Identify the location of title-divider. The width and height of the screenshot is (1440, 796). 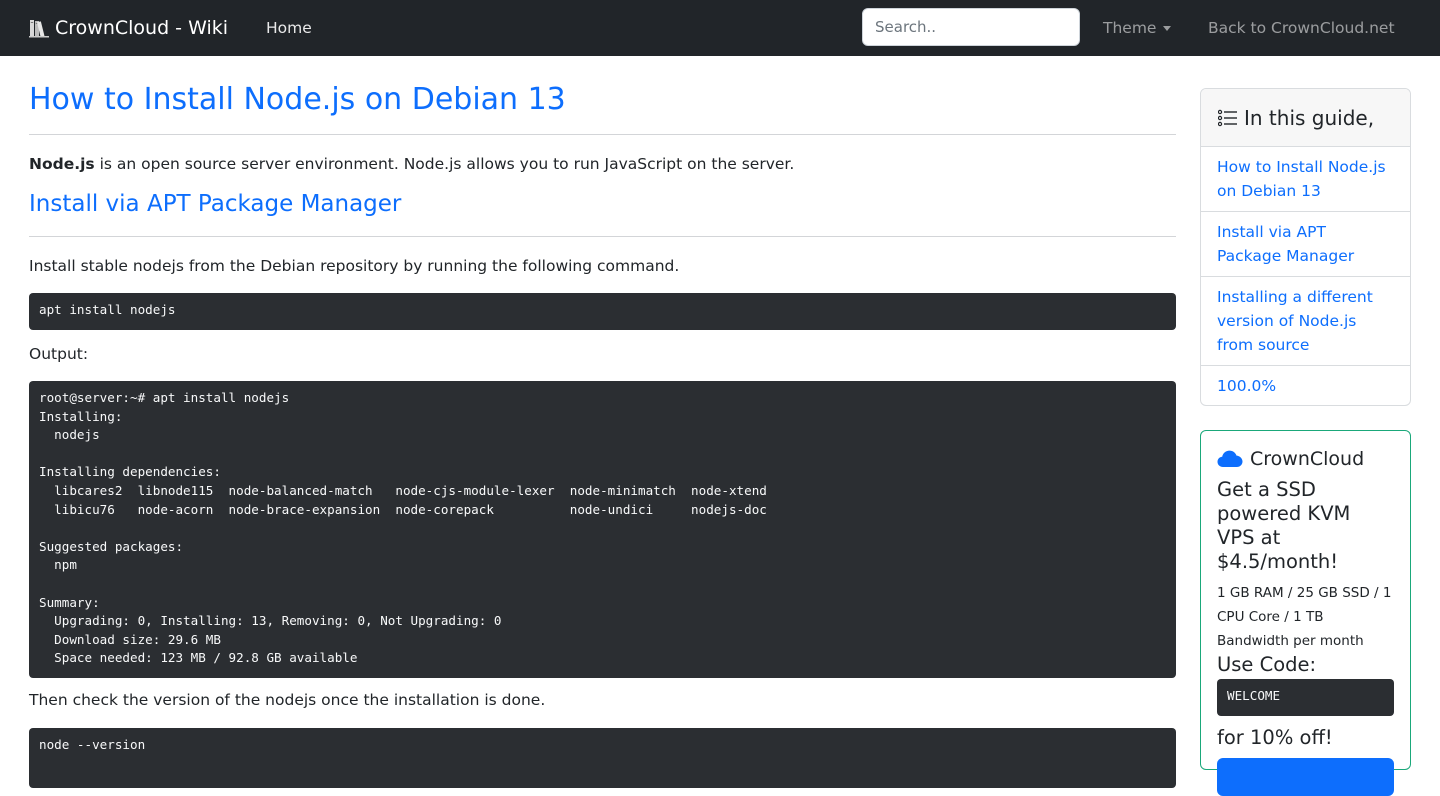
(602, 134).